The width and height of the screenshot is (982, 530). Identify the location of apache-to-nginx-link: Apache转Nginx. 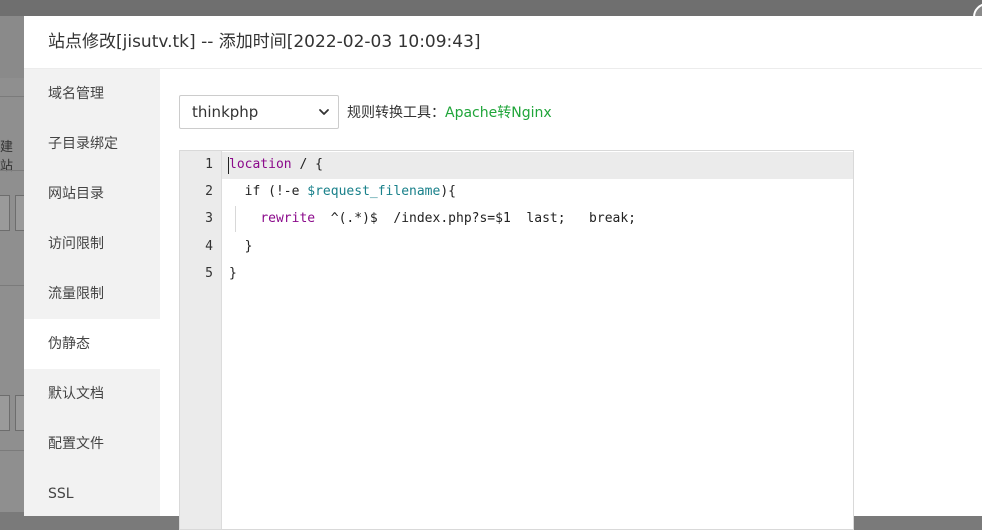
(498, 112).